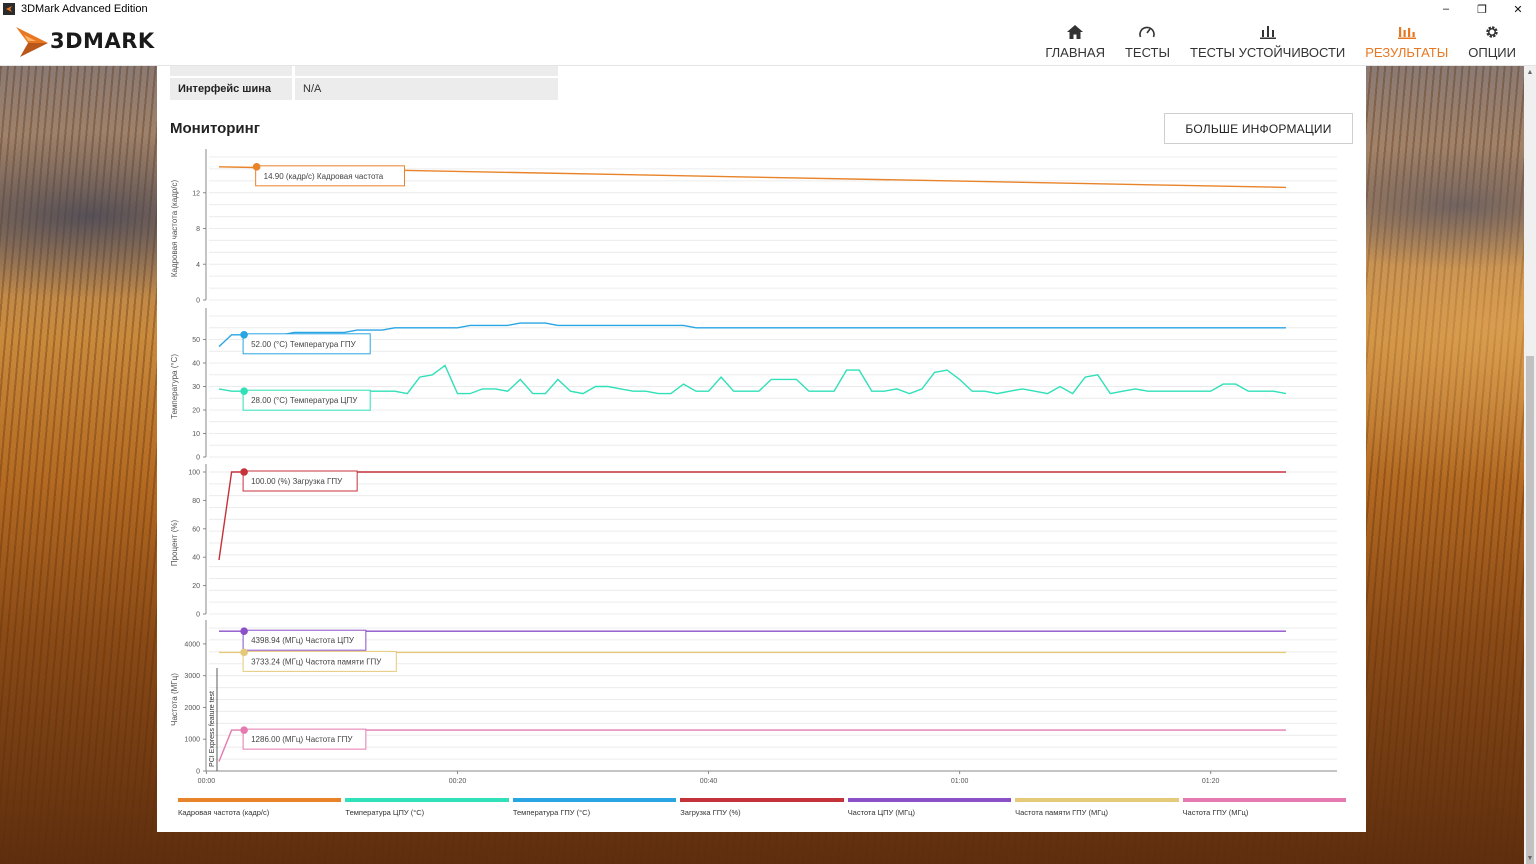 The width and height of the screenshot is (1536, 864). I want to click on logo-text: 3DMARK, so click(102, 41).